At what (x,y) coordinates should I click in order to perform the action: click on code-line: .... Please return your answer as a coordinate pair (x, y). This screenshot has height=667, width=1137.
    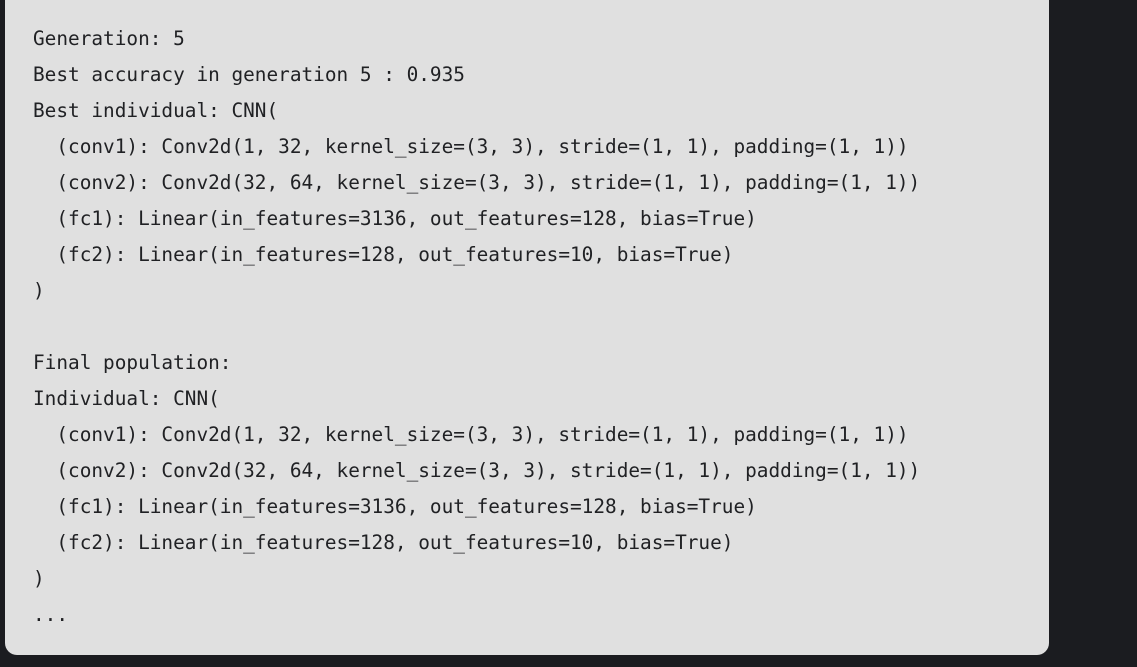
    Looking at the image, I should click on (51, 614).